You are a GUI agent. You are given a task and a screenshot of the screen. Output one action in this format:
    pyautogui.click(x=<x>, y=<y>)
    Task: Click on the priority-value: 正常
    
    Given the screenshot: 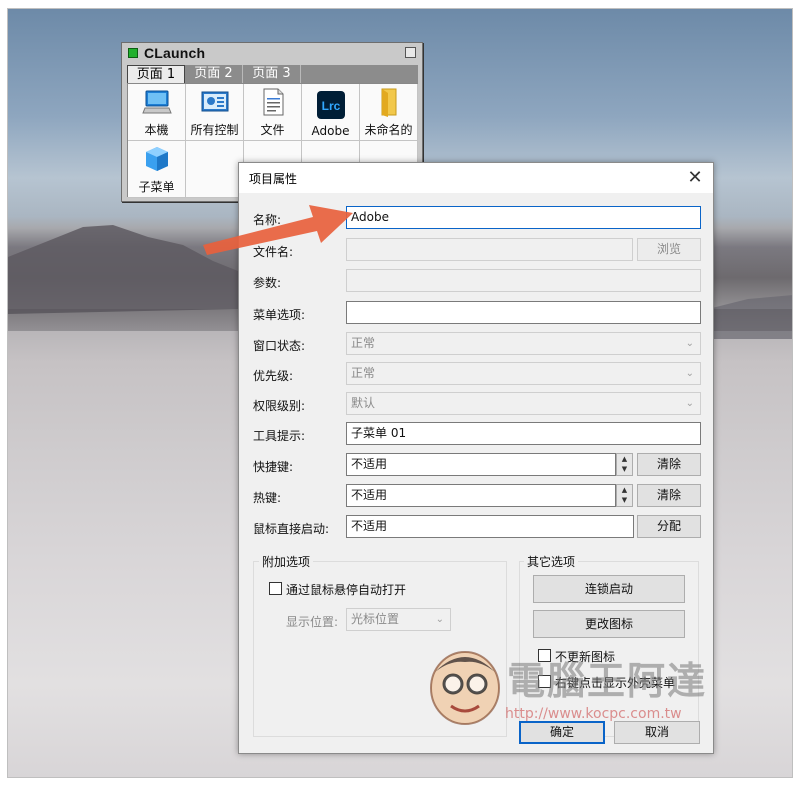 What is the action you would take?
    pyautogui.click(x=363, y=373)
    